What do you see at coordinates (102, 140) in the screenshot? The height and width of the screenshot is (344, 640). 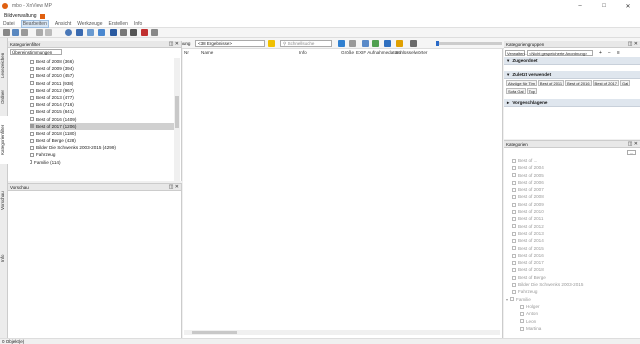 I see `tree-item: Best of Berge (428)` at bounding box center [102, 140].